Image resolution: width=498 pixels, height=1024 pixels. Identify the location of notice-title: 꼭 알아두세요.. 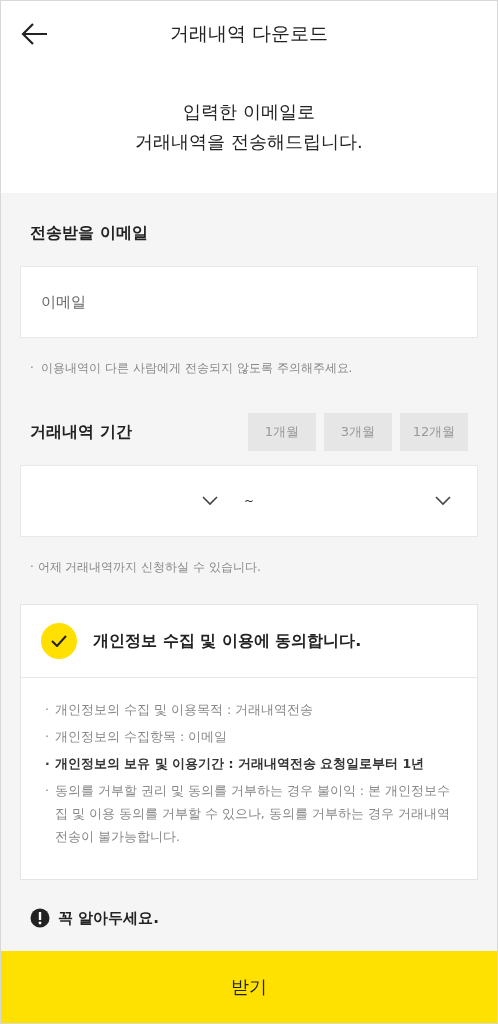
(108, 918).